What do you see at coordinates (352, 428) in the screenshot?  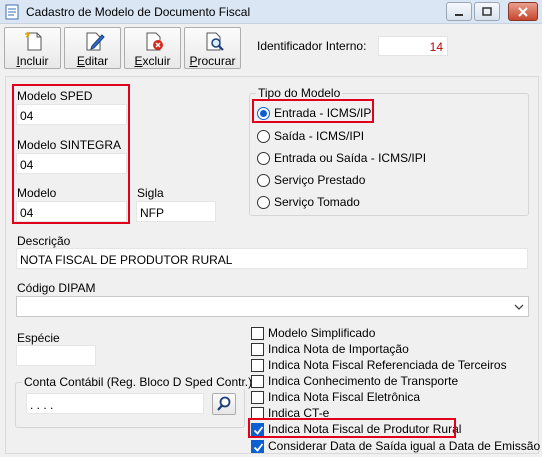 I see `highlight-produtor-rural-box` at bounding box center [352, 428].